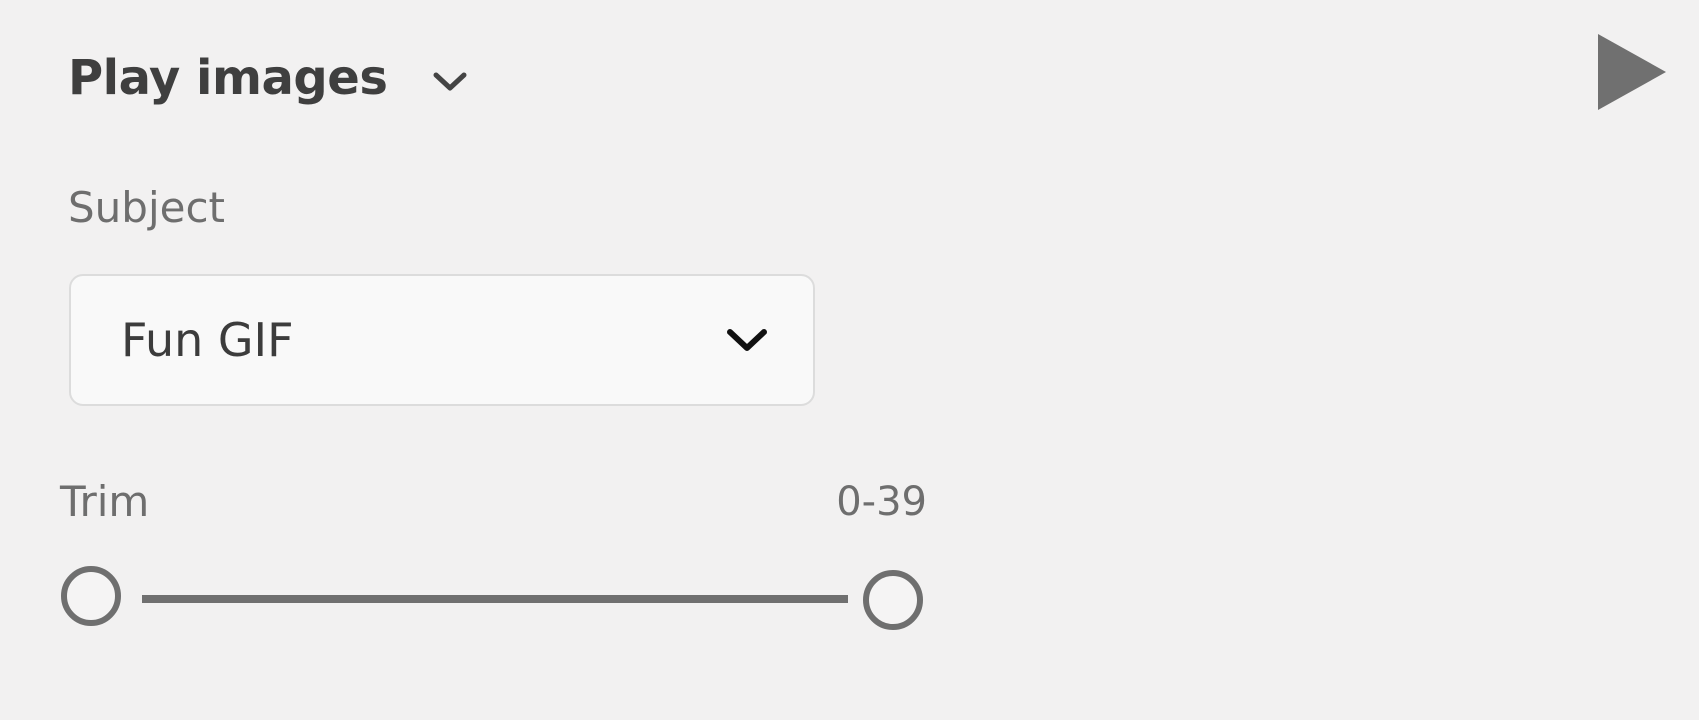 Image resolution: width=1699 pixels, height=720 pixels. Describe the element at coordinates (893, 600) in the screenshot. I see `trim-end-handle` at that location.